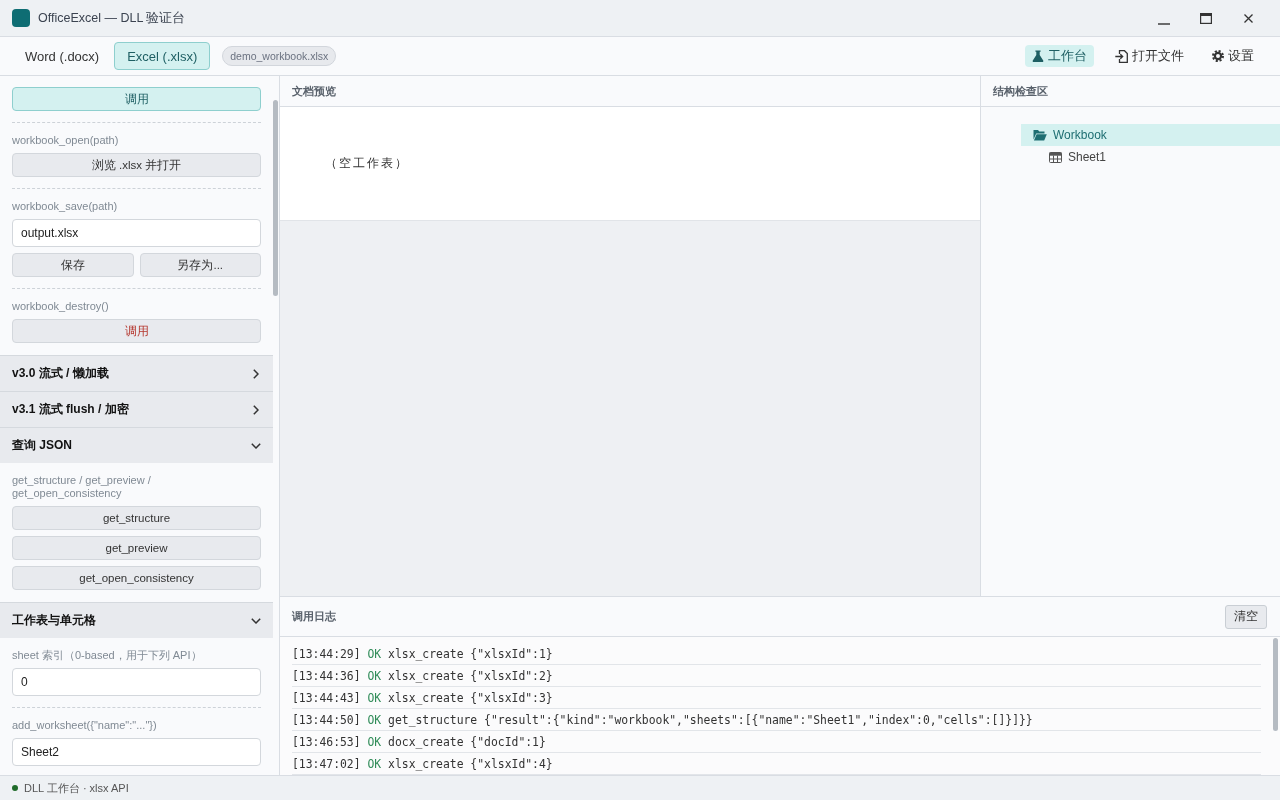 Image resolution: width=1280 pixels, height=800 pixels. What do you see at coordinates (326, 675) in the screenshot?
I see `log-time: [13:44:36]` at bounding box center [326, 675].